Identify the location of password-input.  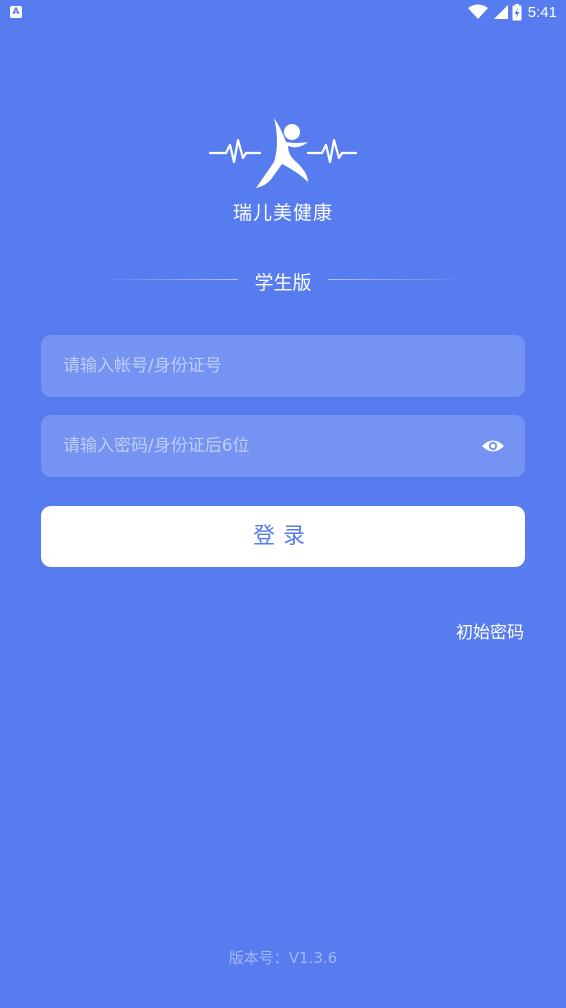
(283, 446).